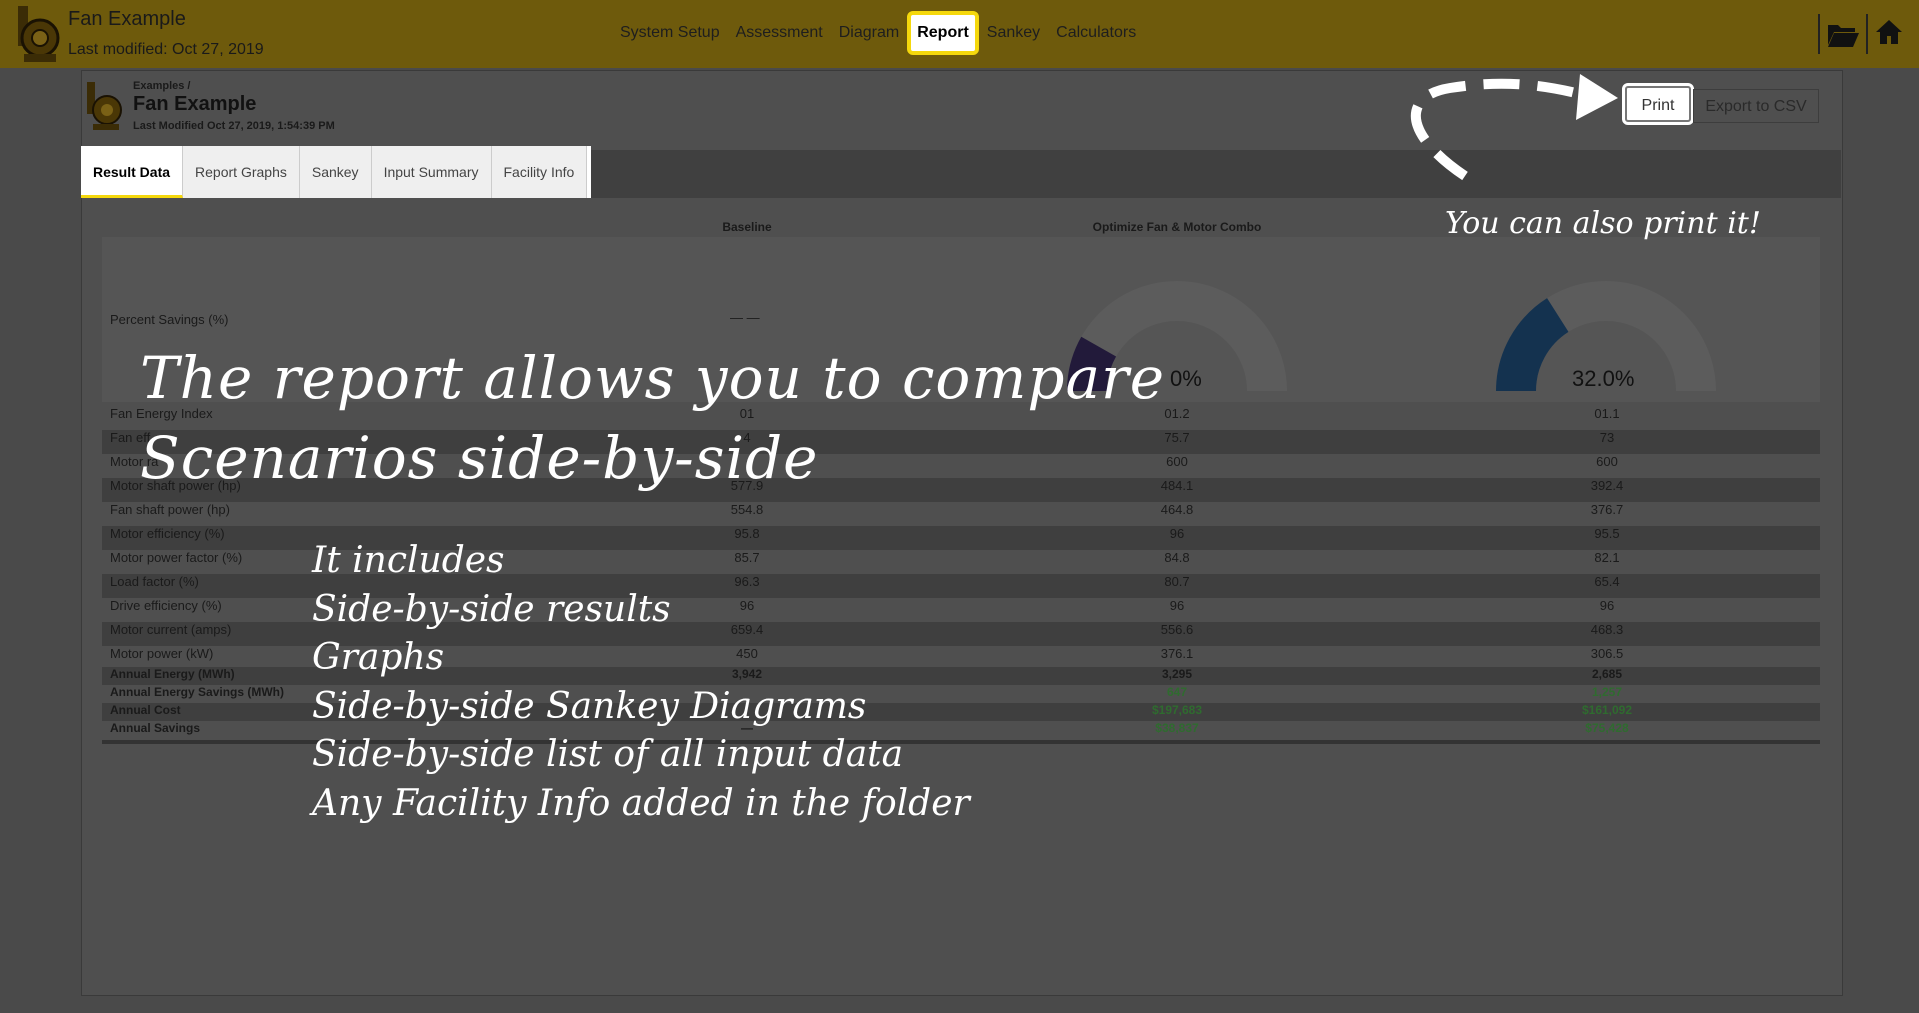 This screenshot has width=1919, height=1013. What do you see at coordinates (176, 557) in the screenshot?
I see `row-label: Motor power factor (%)` at bounding box center [176, 557].